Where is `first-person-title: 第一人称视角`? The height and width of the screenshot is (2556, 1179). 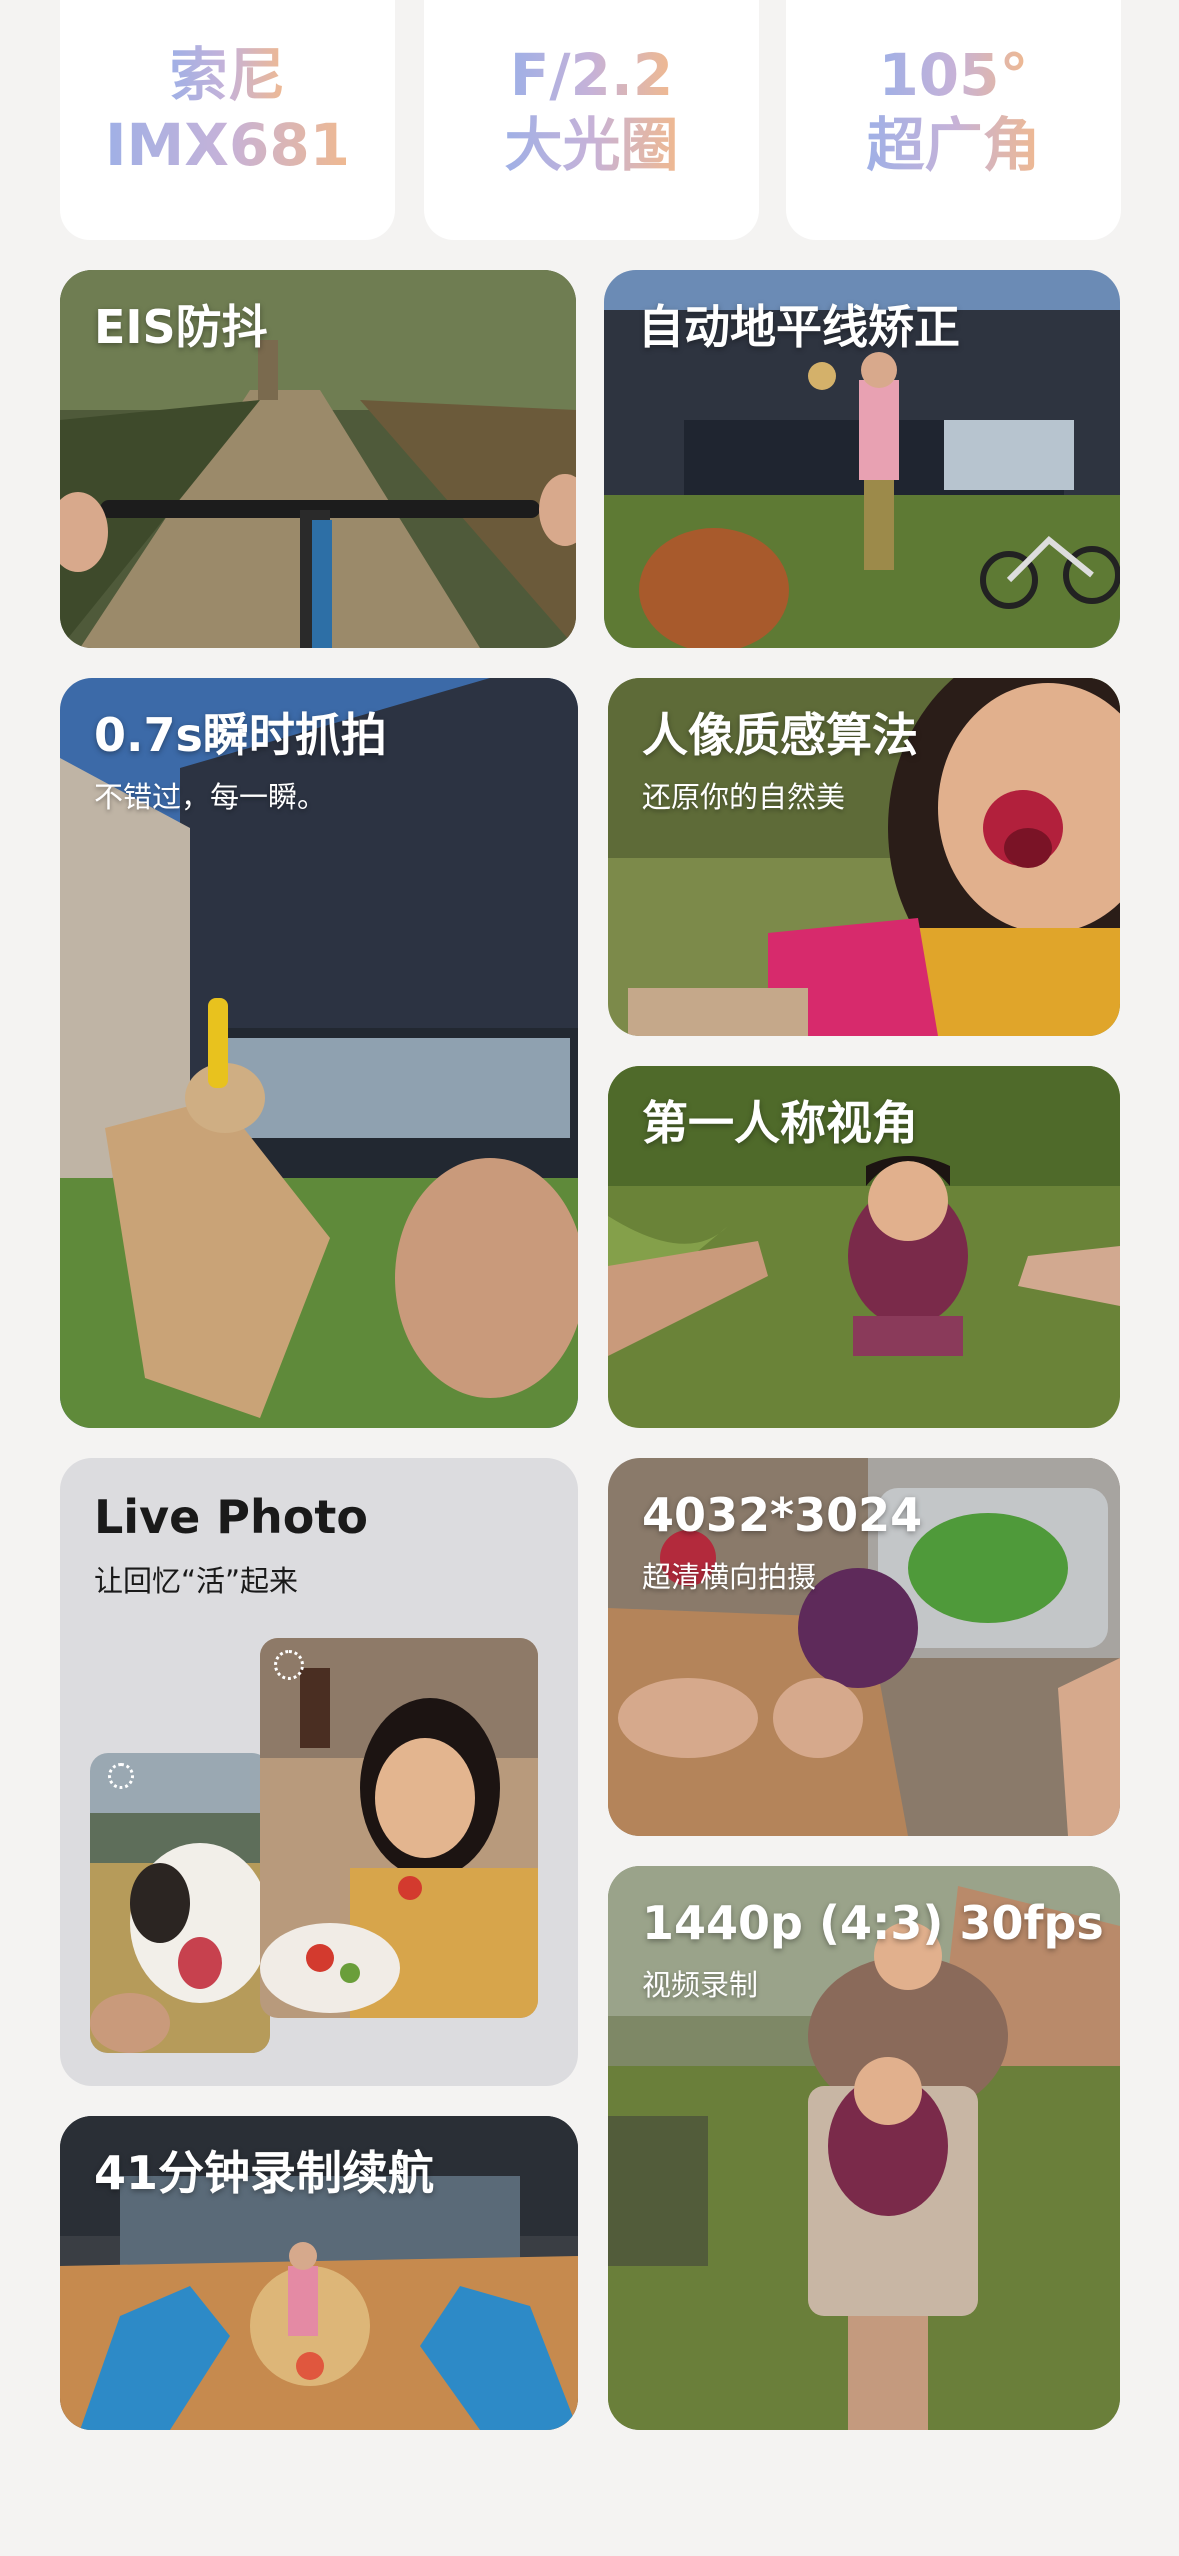 first-person-title: 第一人称视角 is located at coordinates (780, 1123).